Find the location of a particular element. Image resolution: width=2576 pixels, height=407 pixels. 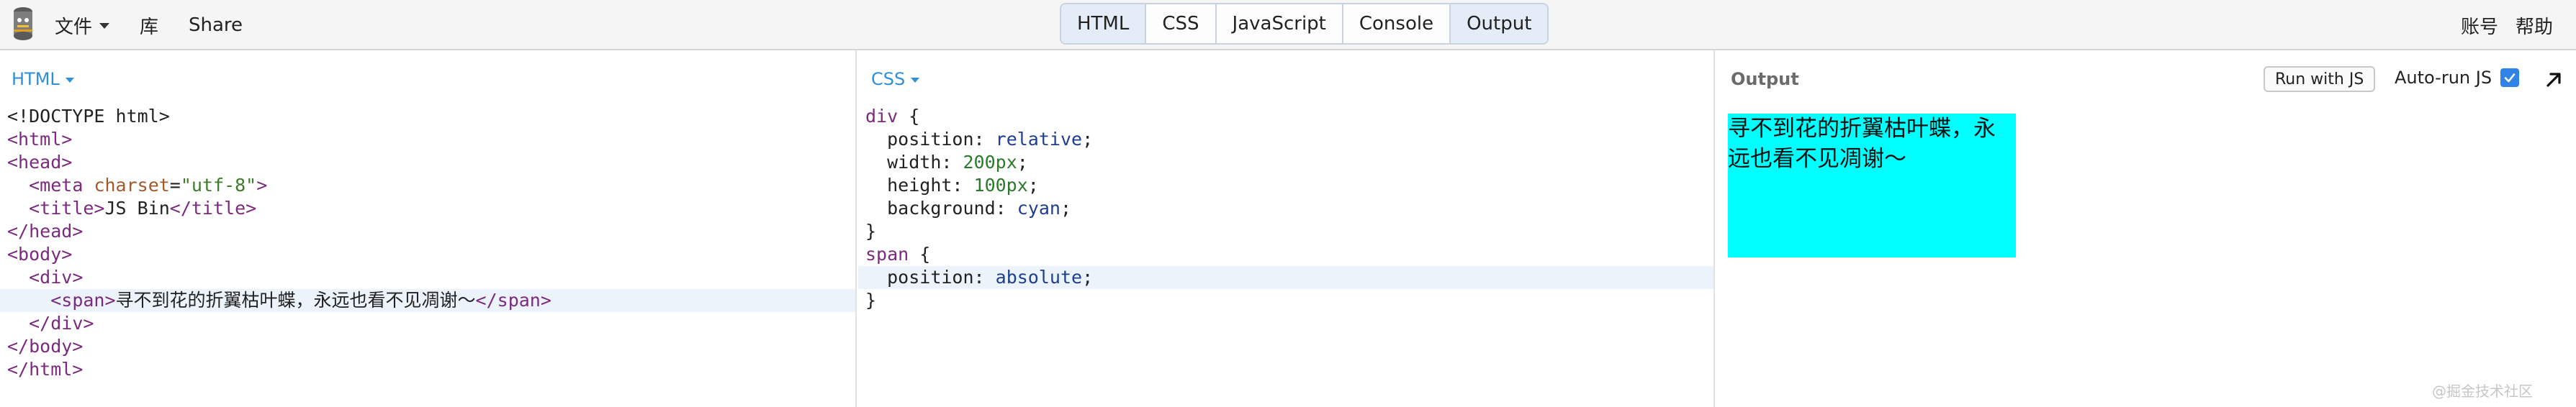

help-menu-label: 帮助 is located at coordinates (2535, 27).